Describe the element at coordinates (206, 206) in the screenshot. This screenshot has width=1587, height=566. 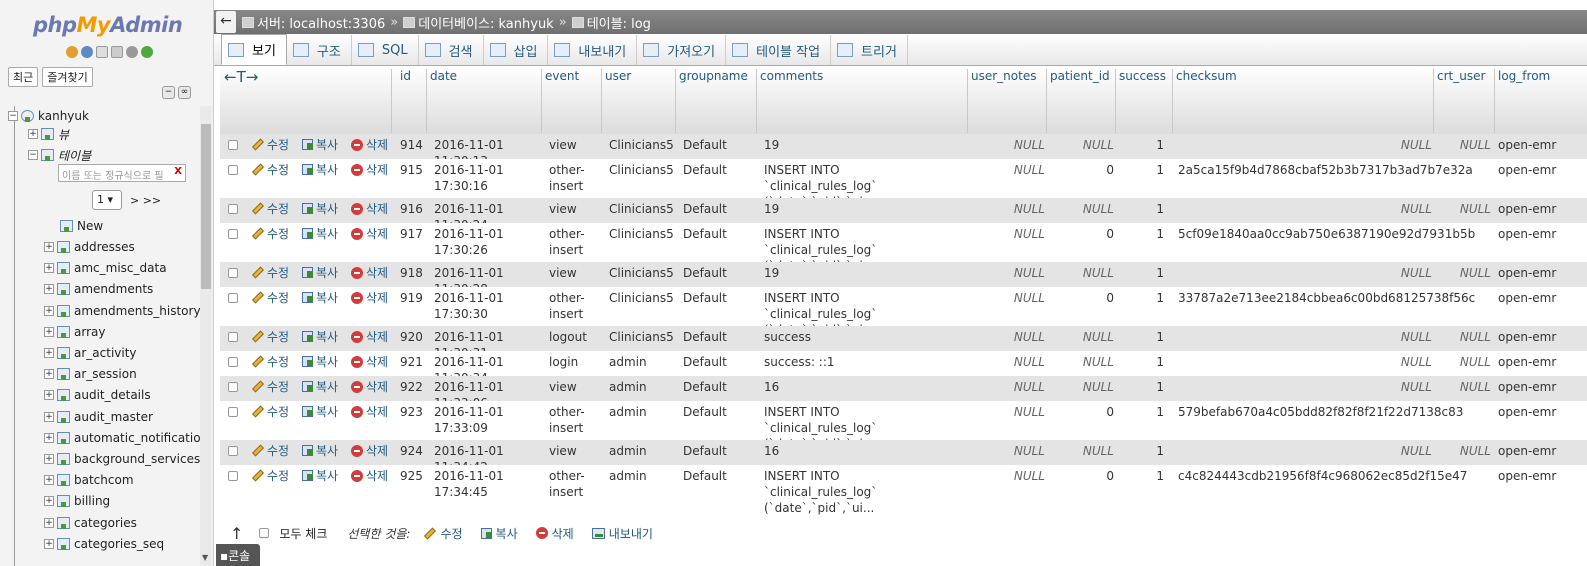
I see `scrollbar-thumb` at that location.